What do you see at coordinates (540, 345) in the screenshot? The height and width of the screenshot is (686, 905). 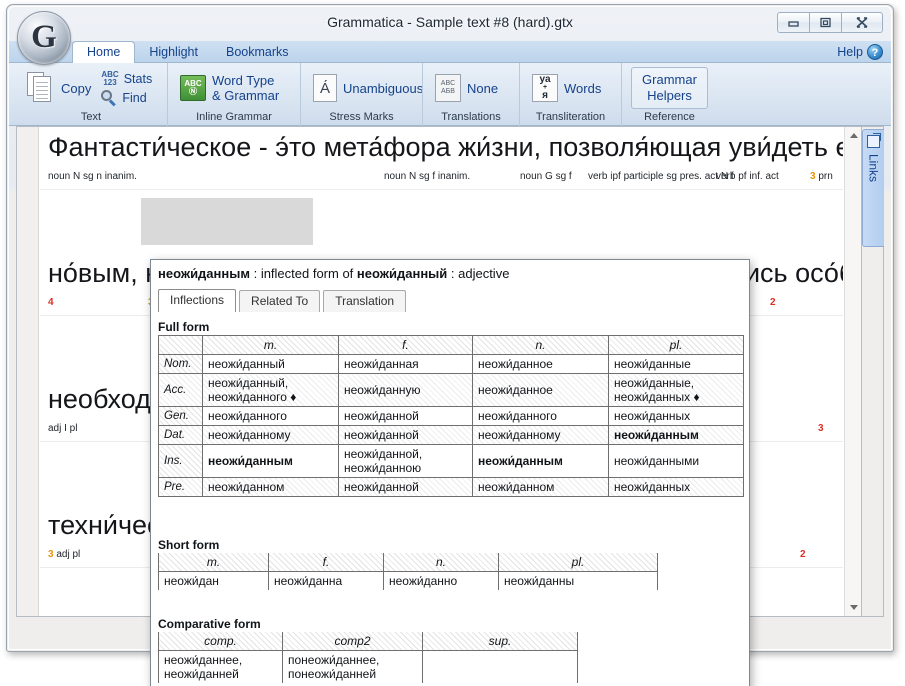 I see `full-form-col-n: n.` at bounding box center [540, 345].